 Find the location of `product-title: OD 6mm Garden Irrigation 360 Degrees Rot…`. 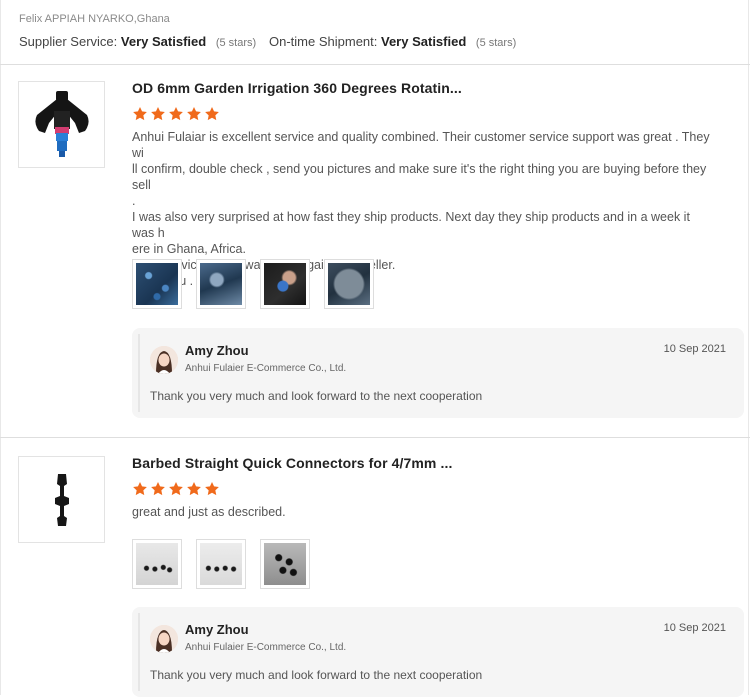

product-title: OD 6mm Garden Irrigation 360 Degrees Rot… is located at coordinates (297, 88).